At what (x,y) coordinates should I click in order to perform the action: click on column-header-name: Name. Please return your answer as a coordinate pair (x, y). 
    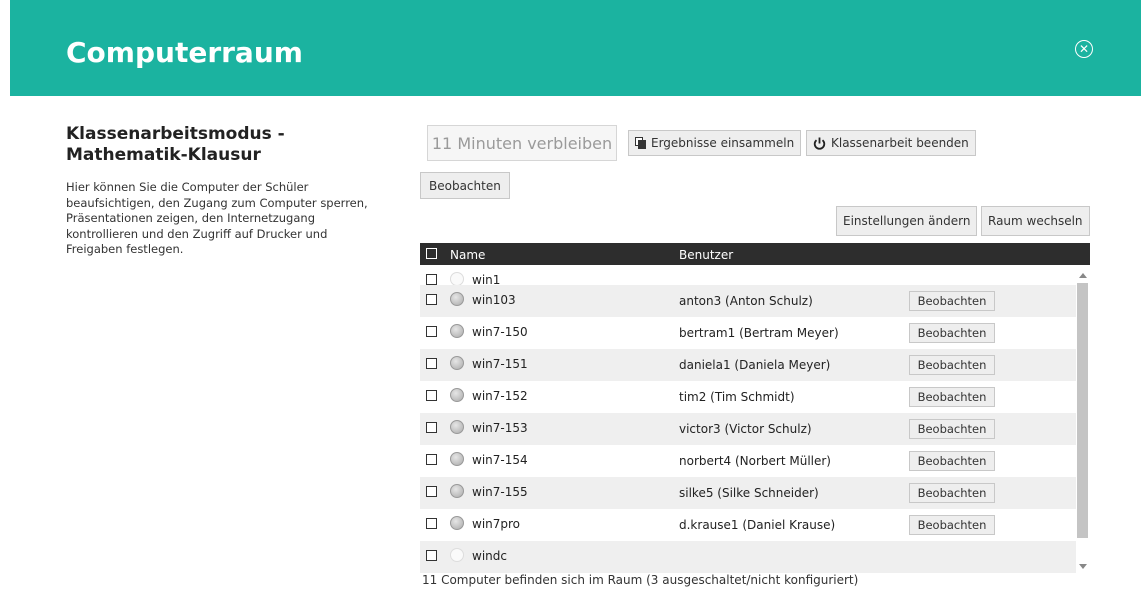
    Looking at the image, I should click on (467, 255).